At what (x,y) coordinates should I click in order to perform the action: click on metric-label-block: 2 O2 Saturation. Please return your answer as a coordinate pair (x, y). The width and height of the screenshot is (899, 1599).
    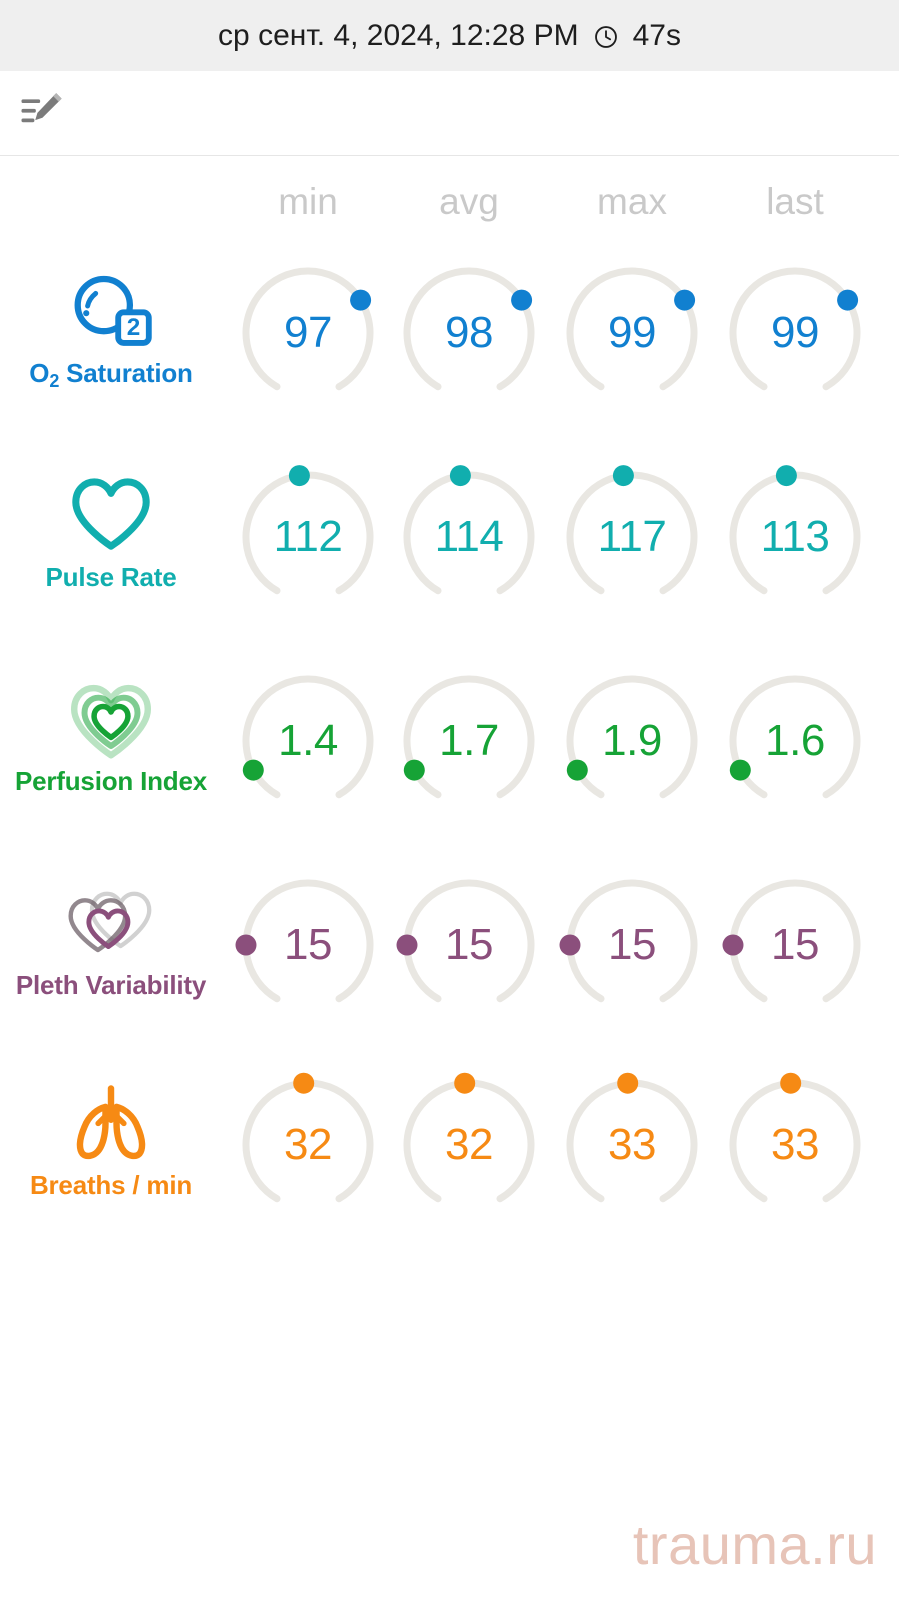
    Looking at the image, I should click on (111, 332).